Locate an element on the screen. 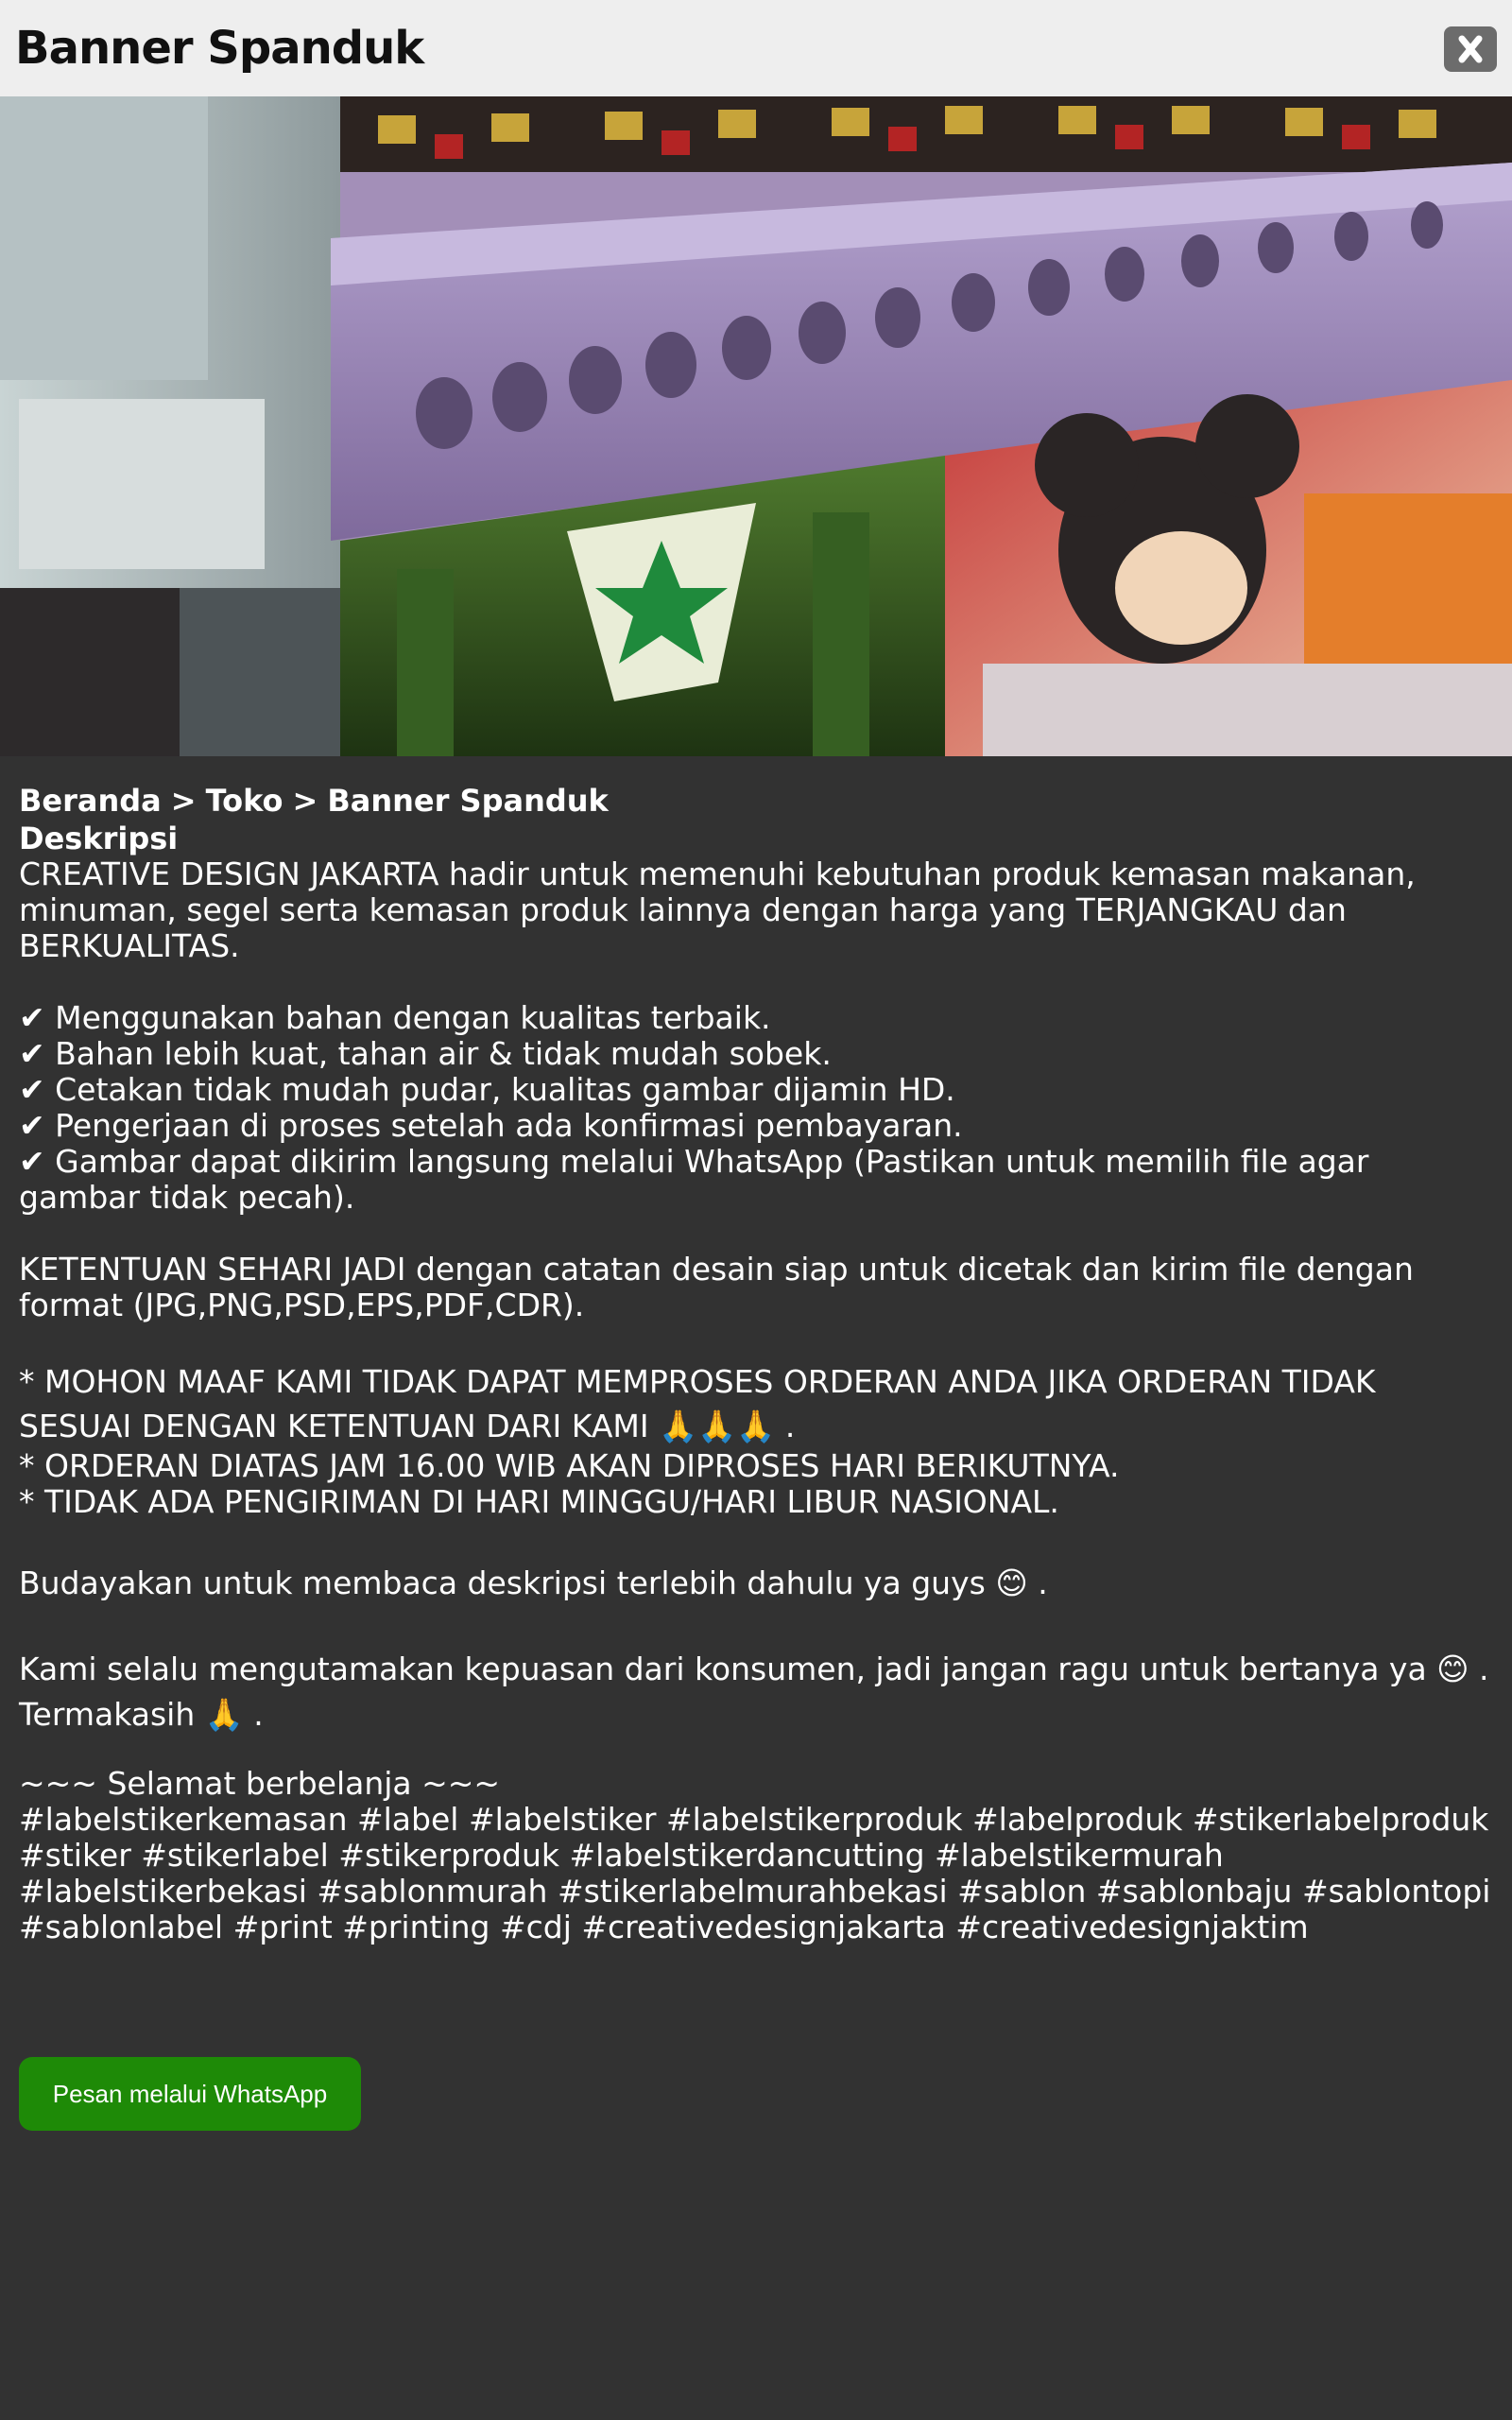  page-header: Banner Spanduk is located at coordinates (756, 48).